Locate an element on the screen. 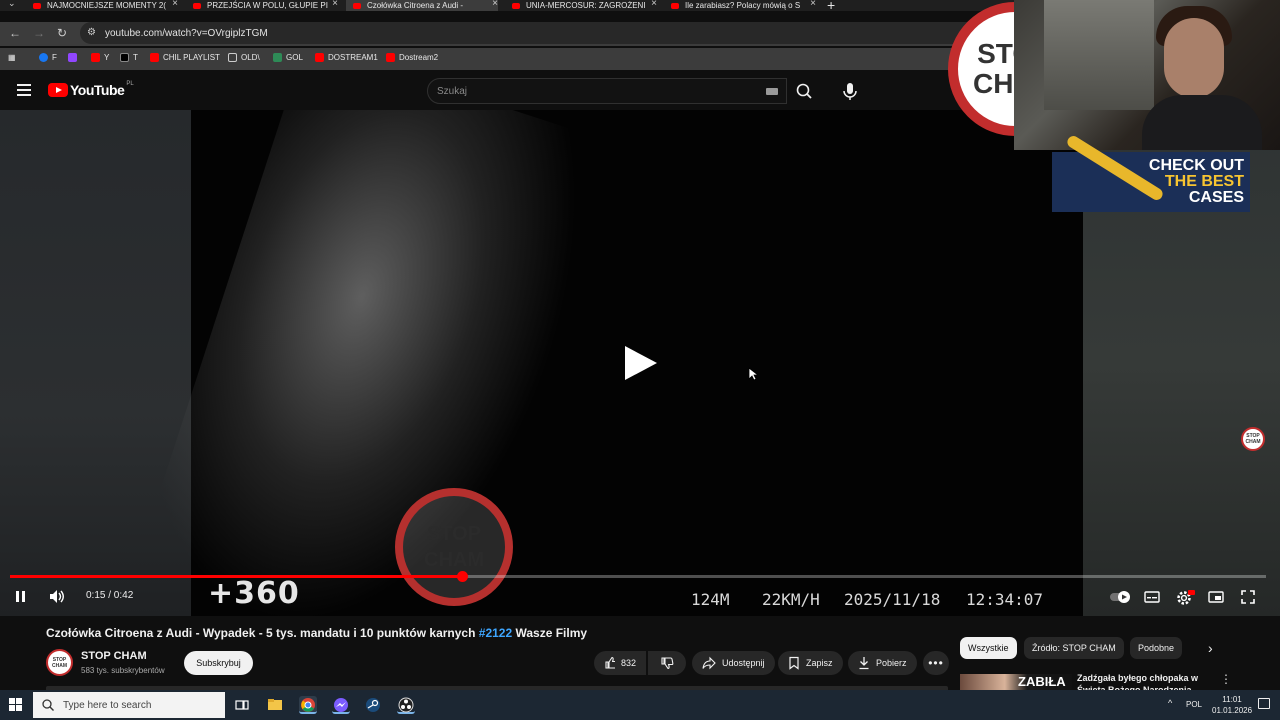  obs-icon is located at coordinates (406, 705).